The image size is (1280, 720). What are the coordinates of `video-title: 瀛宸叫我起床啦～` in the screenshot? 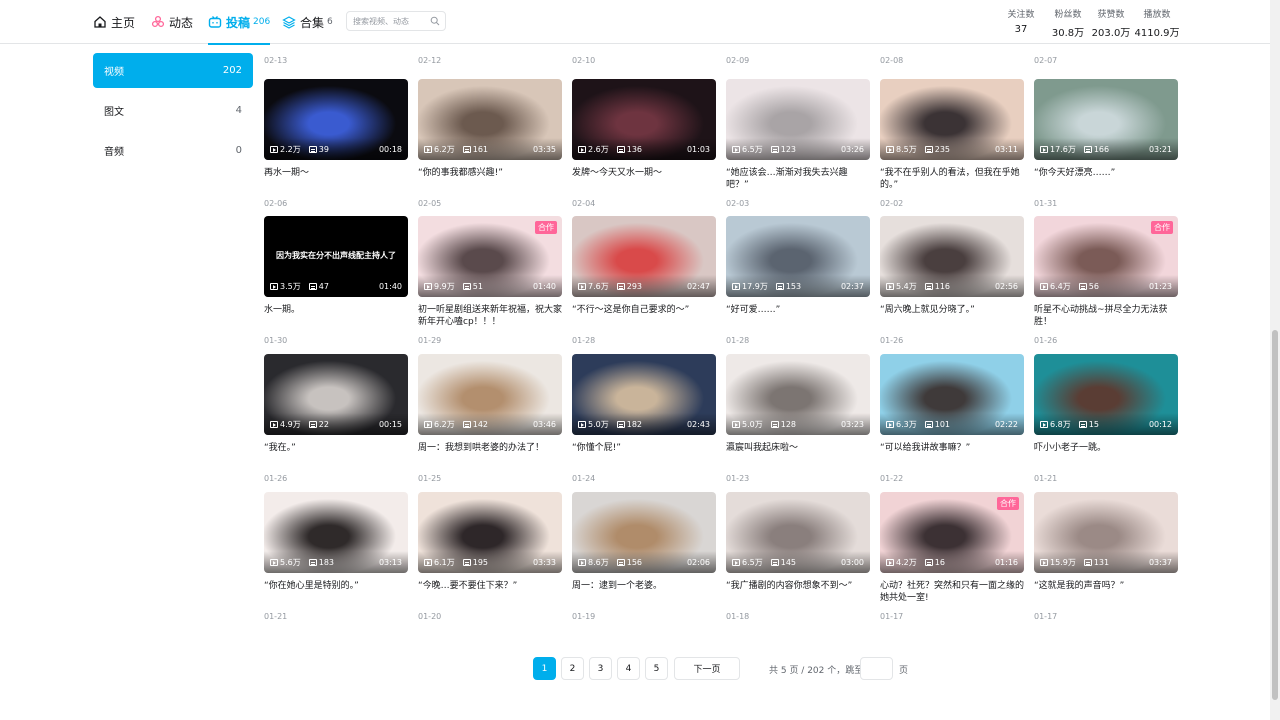 It's located at (798, 454).